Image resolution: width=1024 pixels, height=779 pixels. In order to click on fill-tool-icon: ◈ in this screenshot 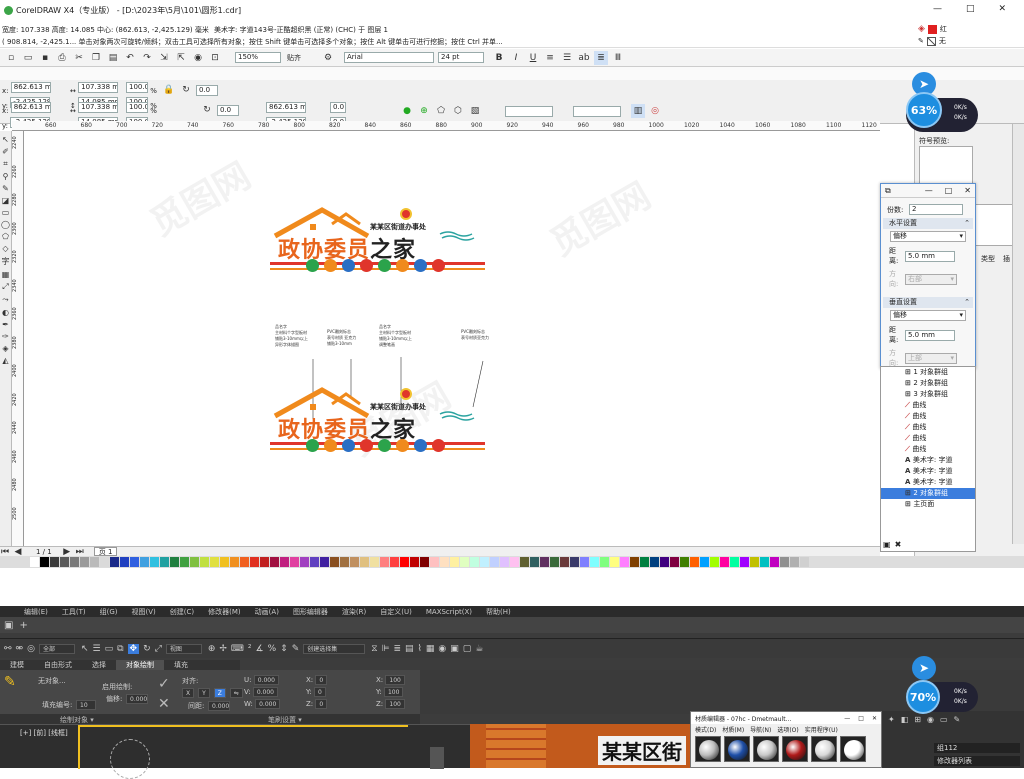, I will do `click(5, 348)`.